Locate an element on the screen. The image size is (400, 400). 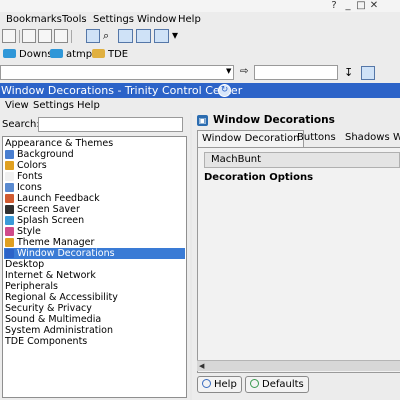
tree-item: Window Decorations is located at coordinates (94, 253).